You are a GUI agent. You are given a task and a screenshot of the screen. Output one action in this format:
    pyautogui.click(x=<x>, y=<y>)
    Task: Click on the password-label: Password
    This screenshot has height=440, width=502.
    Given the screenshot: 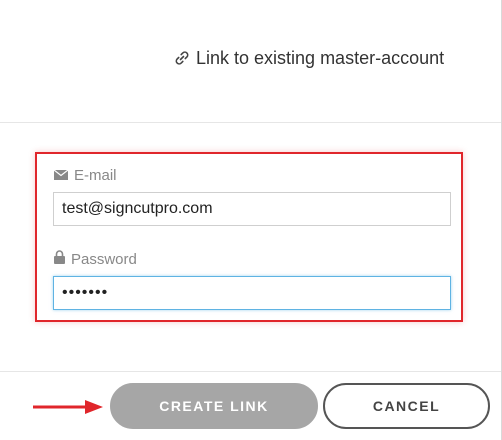 What is the action you would take?
    pyautogui.click(x=95, y=259)
    